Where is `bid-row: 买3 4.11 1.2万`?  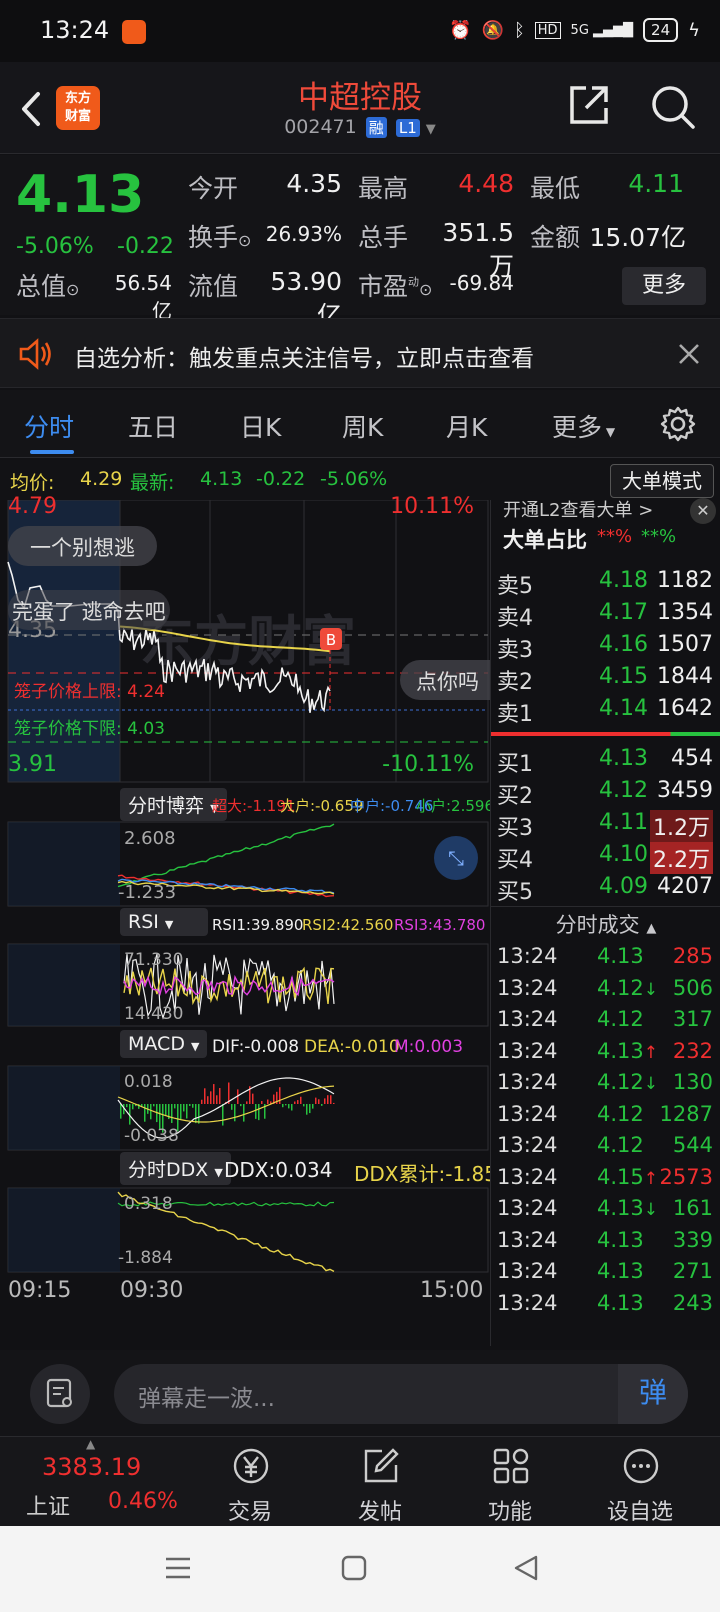
bid-row: 买3 4.11 1.2万 is located at coordinates (605, 826).